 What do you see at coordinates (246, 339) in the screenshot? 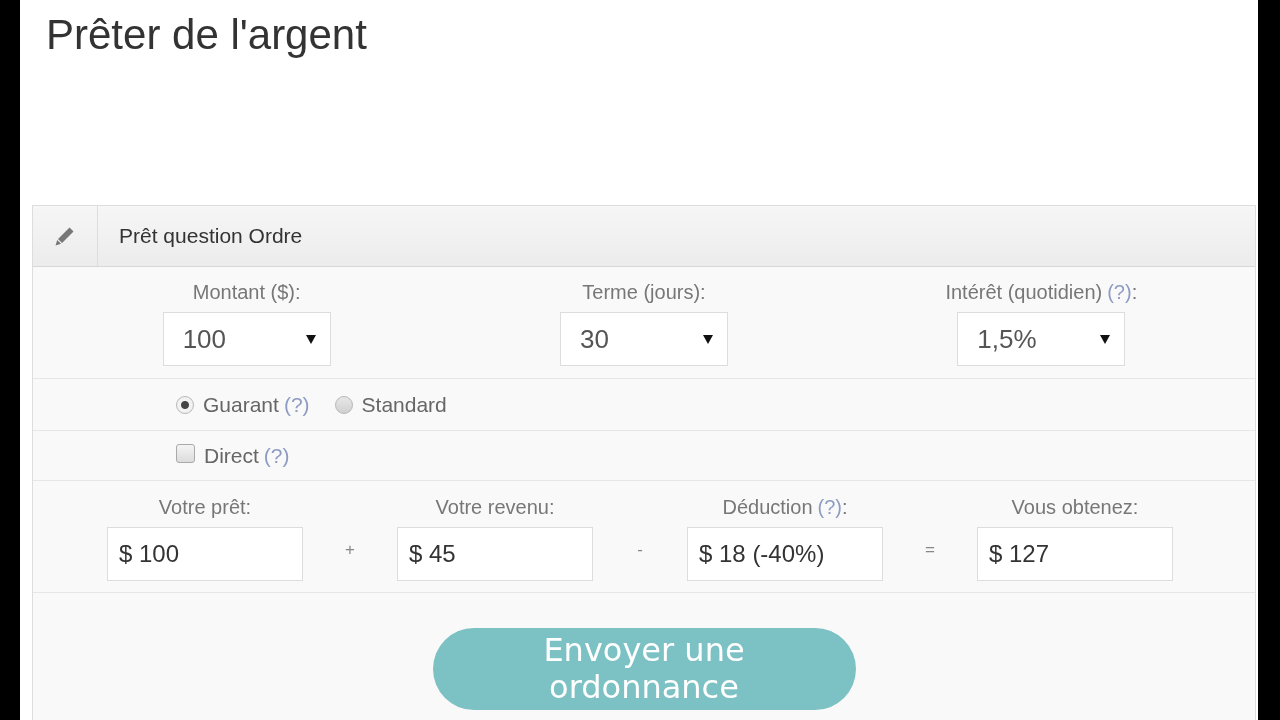
I see `dropdown-select: 100` at bounding box center [246, 339].